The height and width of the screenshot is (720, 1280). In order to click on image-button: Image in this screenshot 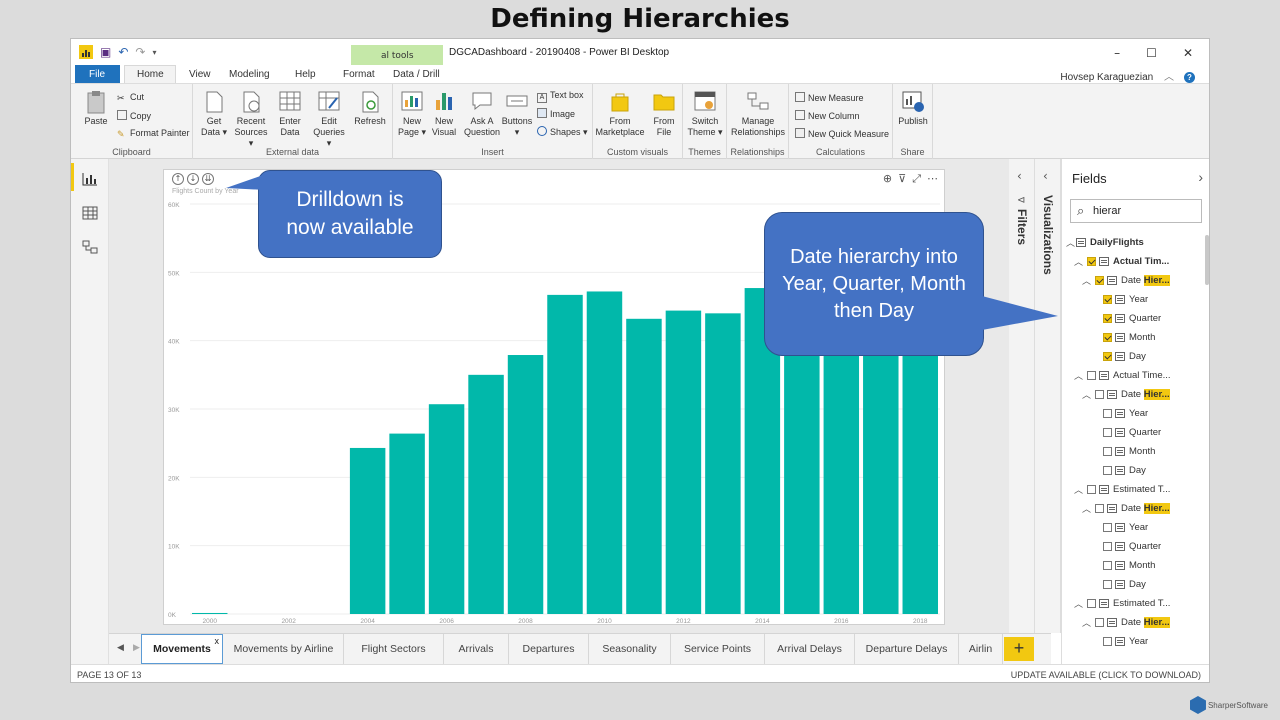, I will do `click(556, 113)`.